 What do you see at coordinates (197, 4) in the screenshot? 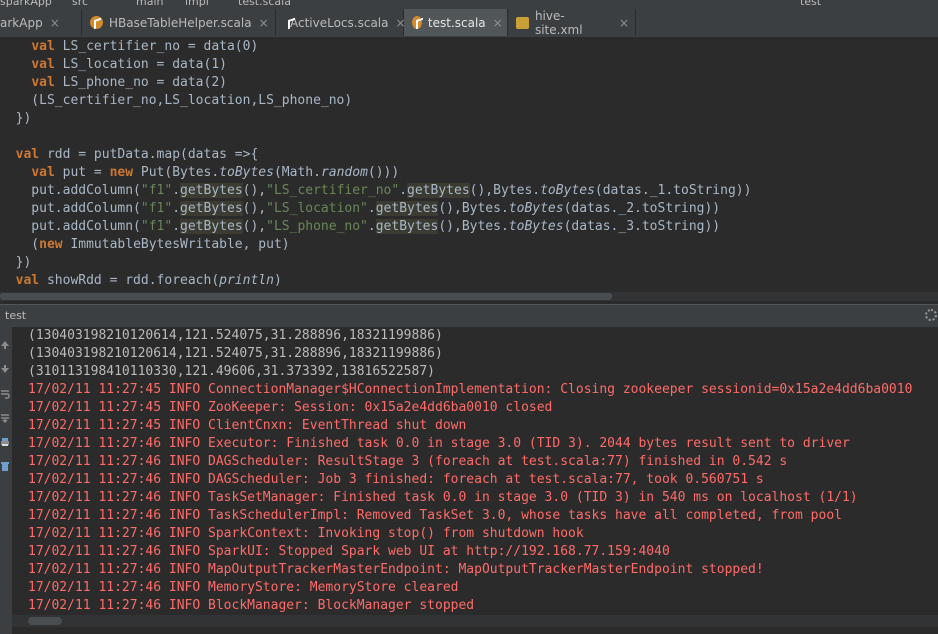
I see `crumb-impl: impl` at bounding box center [197, 4].